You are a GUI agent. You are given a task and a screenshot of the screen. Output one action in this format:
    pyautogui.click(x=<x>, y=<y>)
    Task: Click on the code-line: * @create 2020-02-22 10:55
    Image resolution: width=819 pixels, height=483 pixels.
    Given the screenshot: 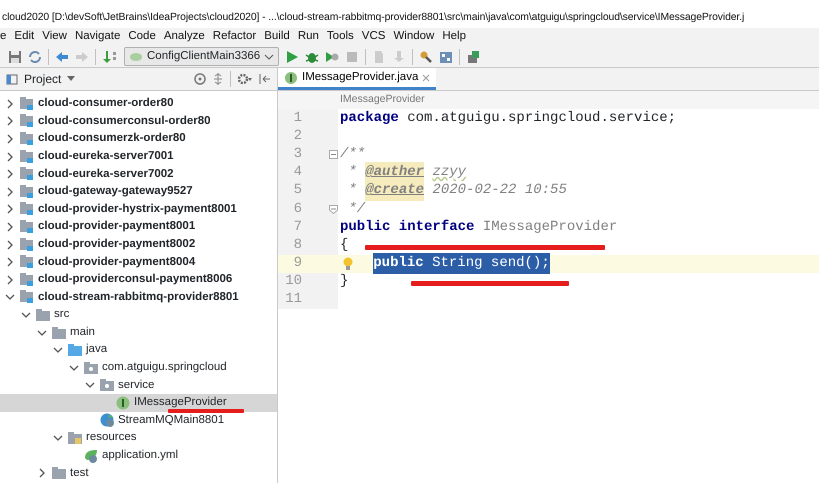 What is the action you would take?
    pyautogui.click(x=452, y=191)
    